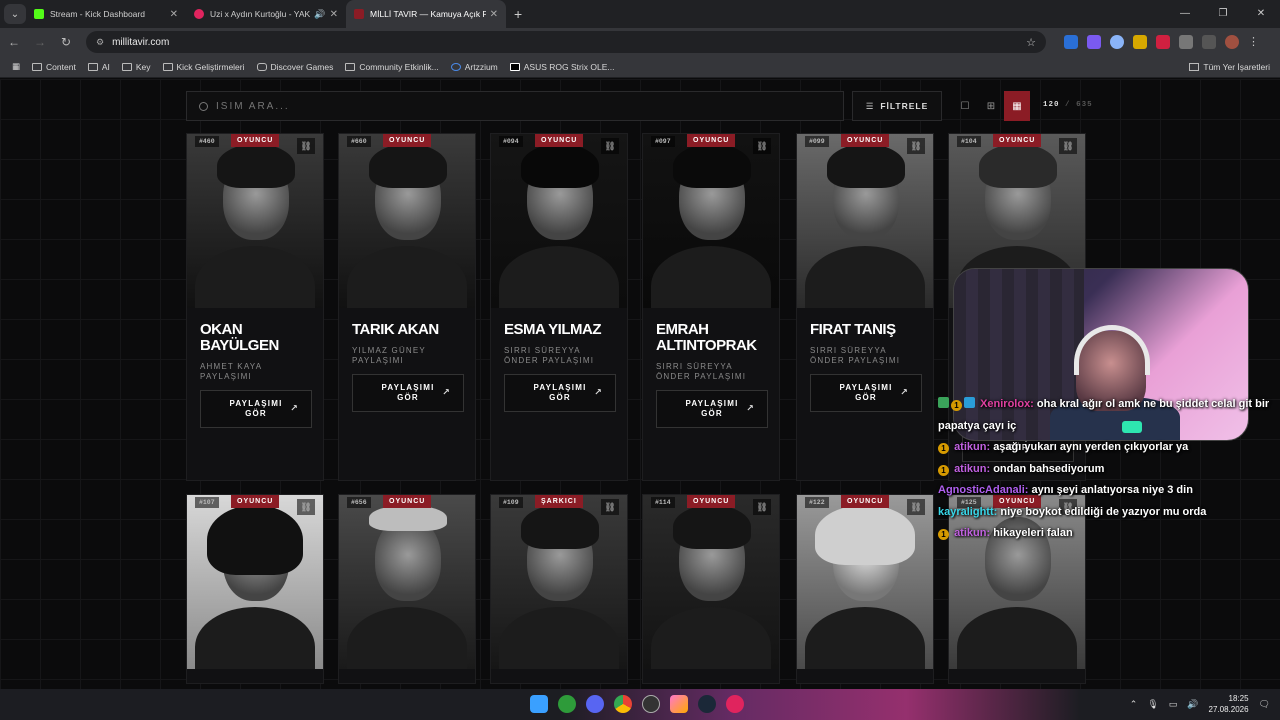 The width and height of the screenshot is (1280, 720). What do you see at coordinates (16, 66) in the screenshot?
I see `apps-grid-icon: ▦` at bounding box center [16, 66].